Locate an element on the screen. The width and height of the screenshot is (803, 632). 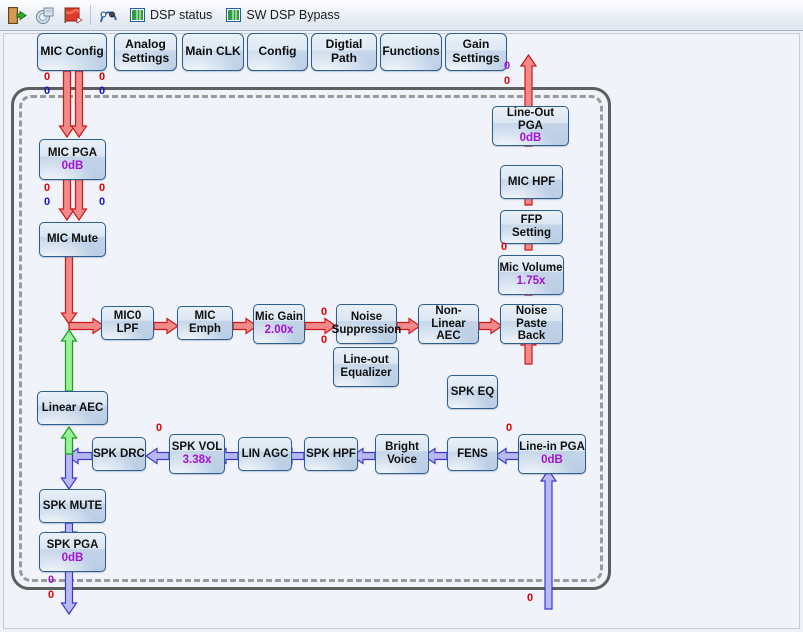
tab-functions: Functions is located at coordinates (411, 52).